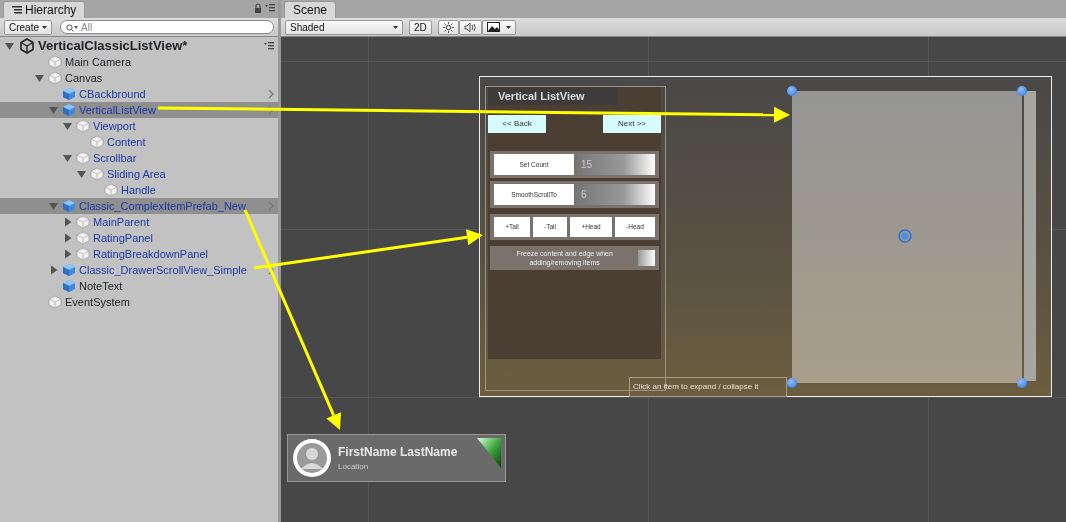  I want to click on item-name: FirstName LastName, so click(398, 452).